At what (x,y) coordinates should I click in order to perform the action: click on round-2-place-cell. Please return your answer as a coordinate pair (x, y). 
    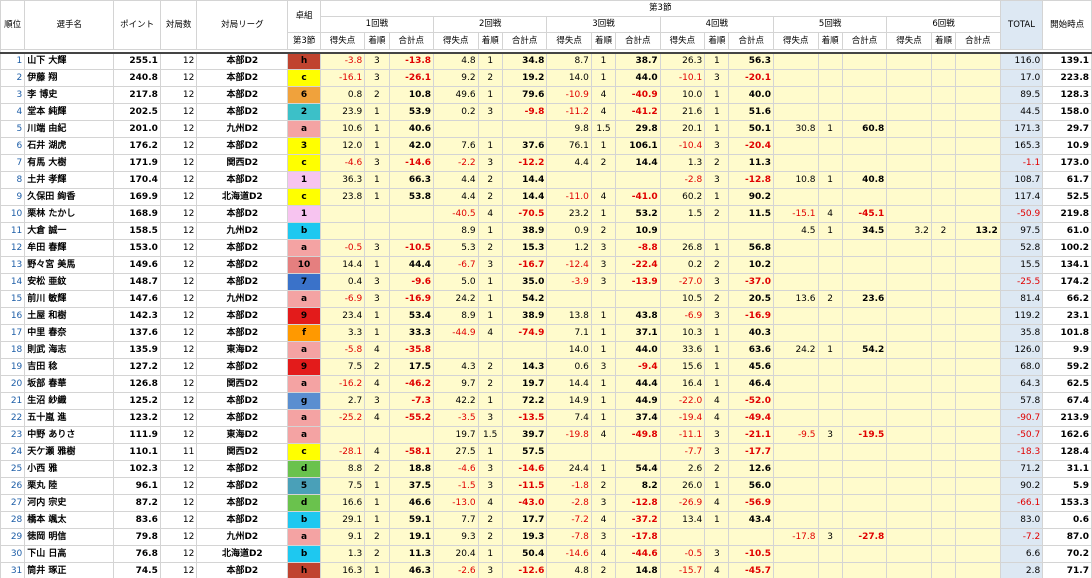
    Looking at the image, I should click on (490, 350).